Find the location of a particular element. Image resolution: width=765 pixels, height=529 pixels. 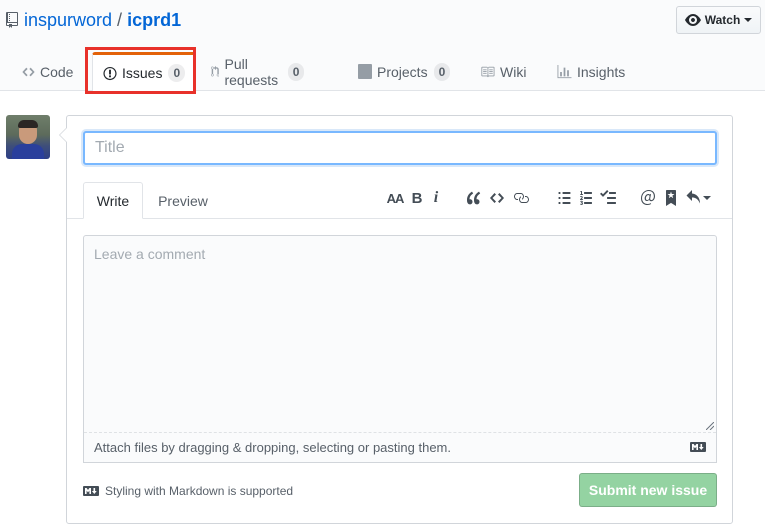

repo-owner-link: inspurword is located at coordinates (68, 20).